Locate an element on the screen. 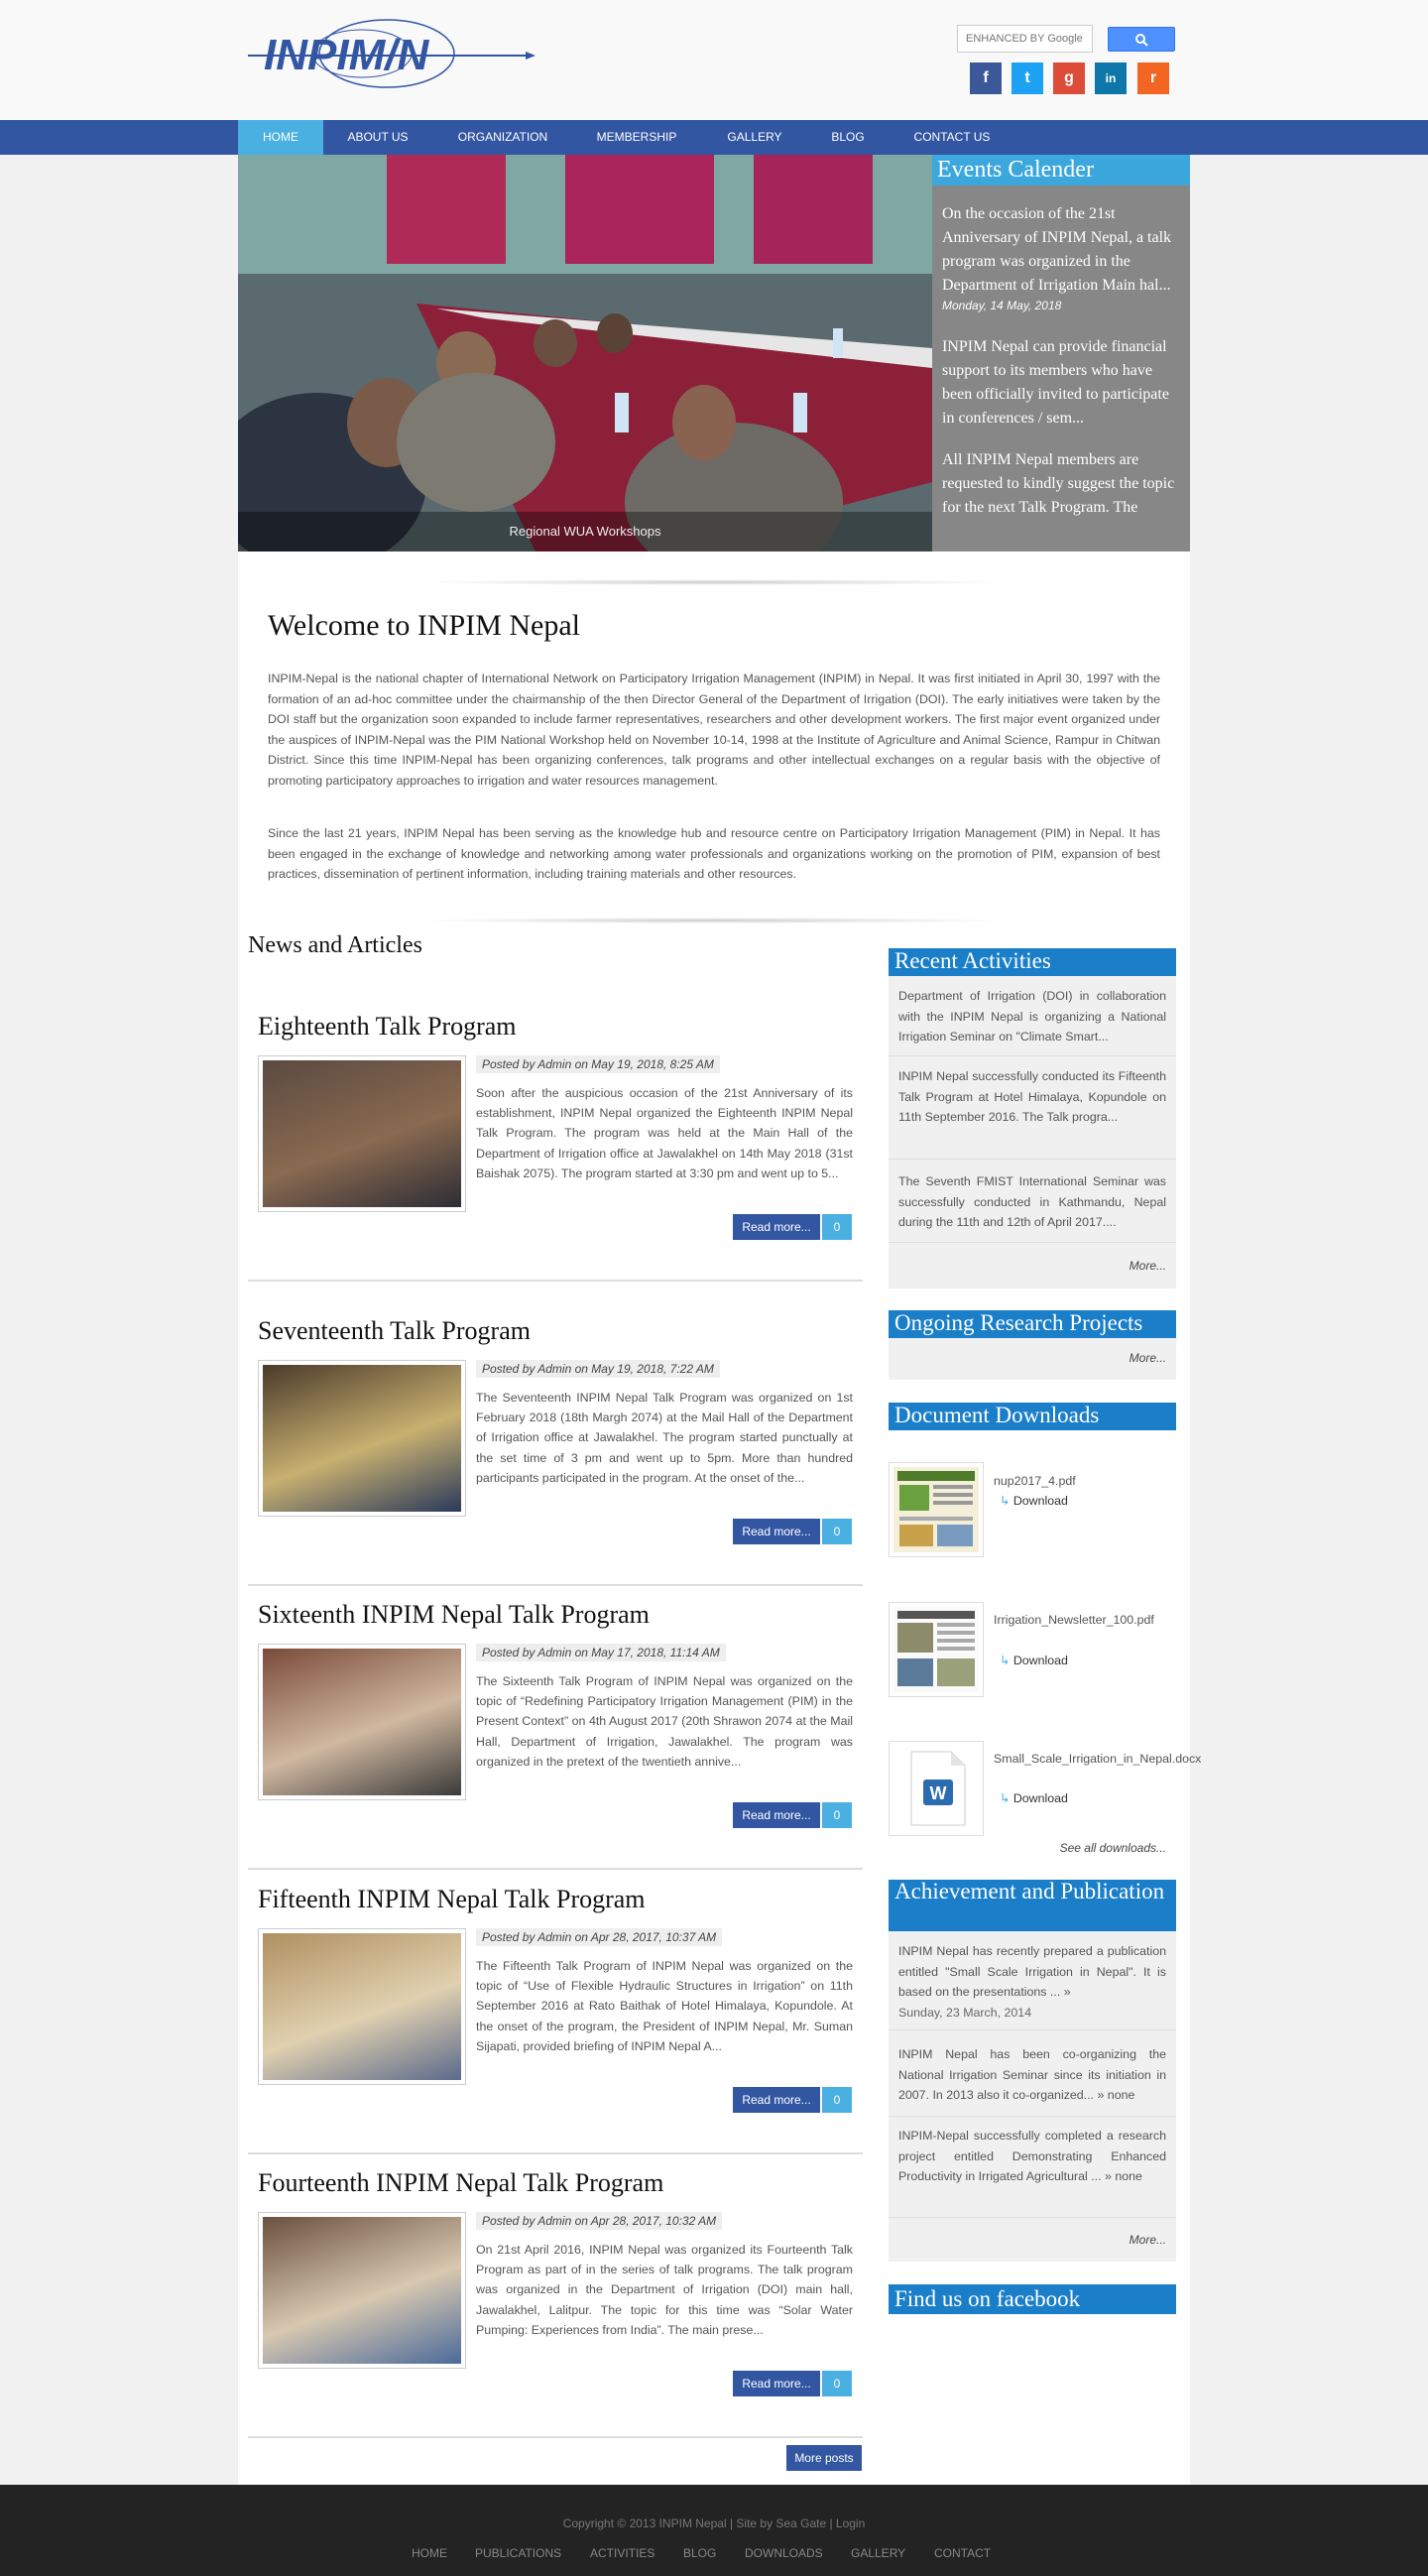 Image resolution: width=1428 pixels, height=2576 pixels. footer-link-contact: CONTACT is located at coordinates (962, 2553).